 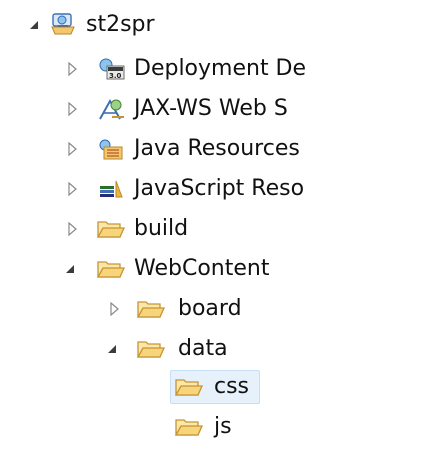 I want to click on web-project-icon, so click(x=64, y=24).